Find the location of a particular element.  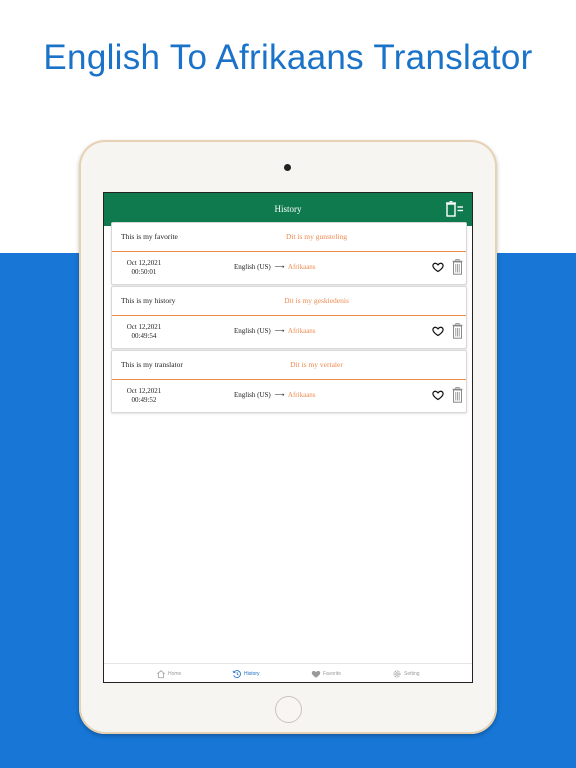

time-text: 00:49:54 is located at coordinates (144, 336).